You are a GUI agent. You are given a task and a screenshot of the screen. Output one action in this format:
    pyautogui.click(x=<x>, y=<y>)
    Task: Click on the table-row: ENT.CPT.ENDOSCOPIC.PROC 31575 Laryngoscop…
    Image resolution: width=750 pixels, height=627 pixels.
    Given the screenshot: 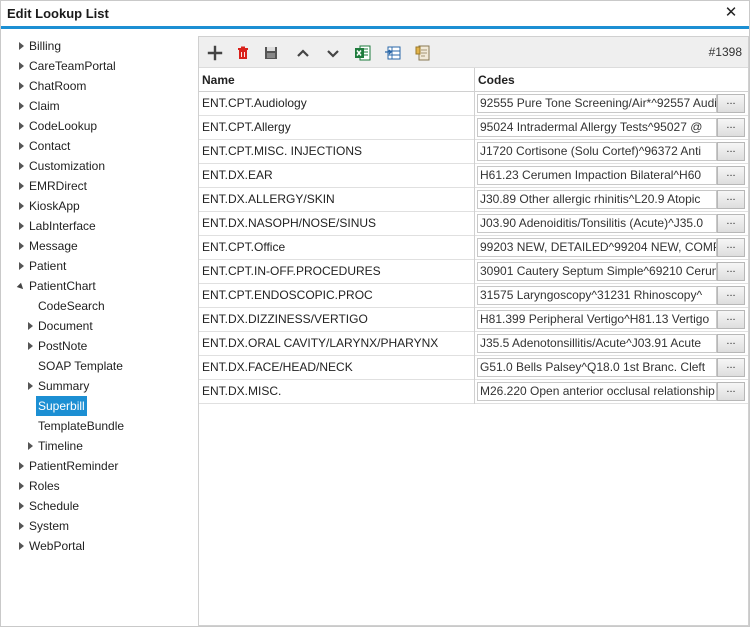 What is the action you would take?
    pyautogui.click(x=473, y=296)
    